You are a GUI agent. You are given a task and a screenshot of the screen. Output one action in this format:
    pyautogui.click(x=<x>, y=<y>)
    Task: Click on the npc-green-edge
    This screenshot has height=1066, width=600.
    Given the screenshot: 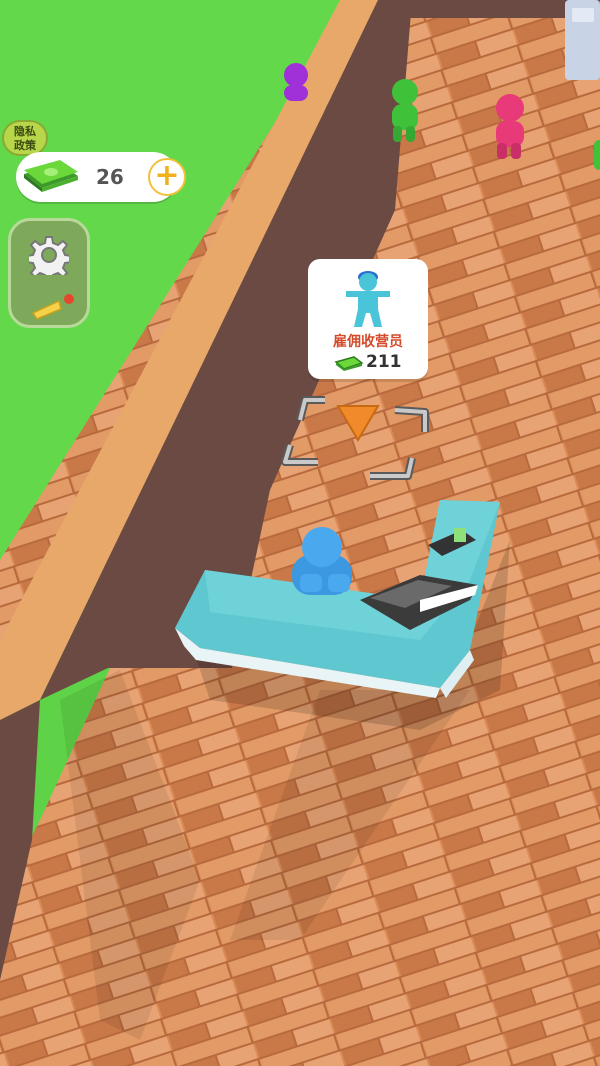 What is the action you would take?
    pyautogui.click(x=597, y=155)
    